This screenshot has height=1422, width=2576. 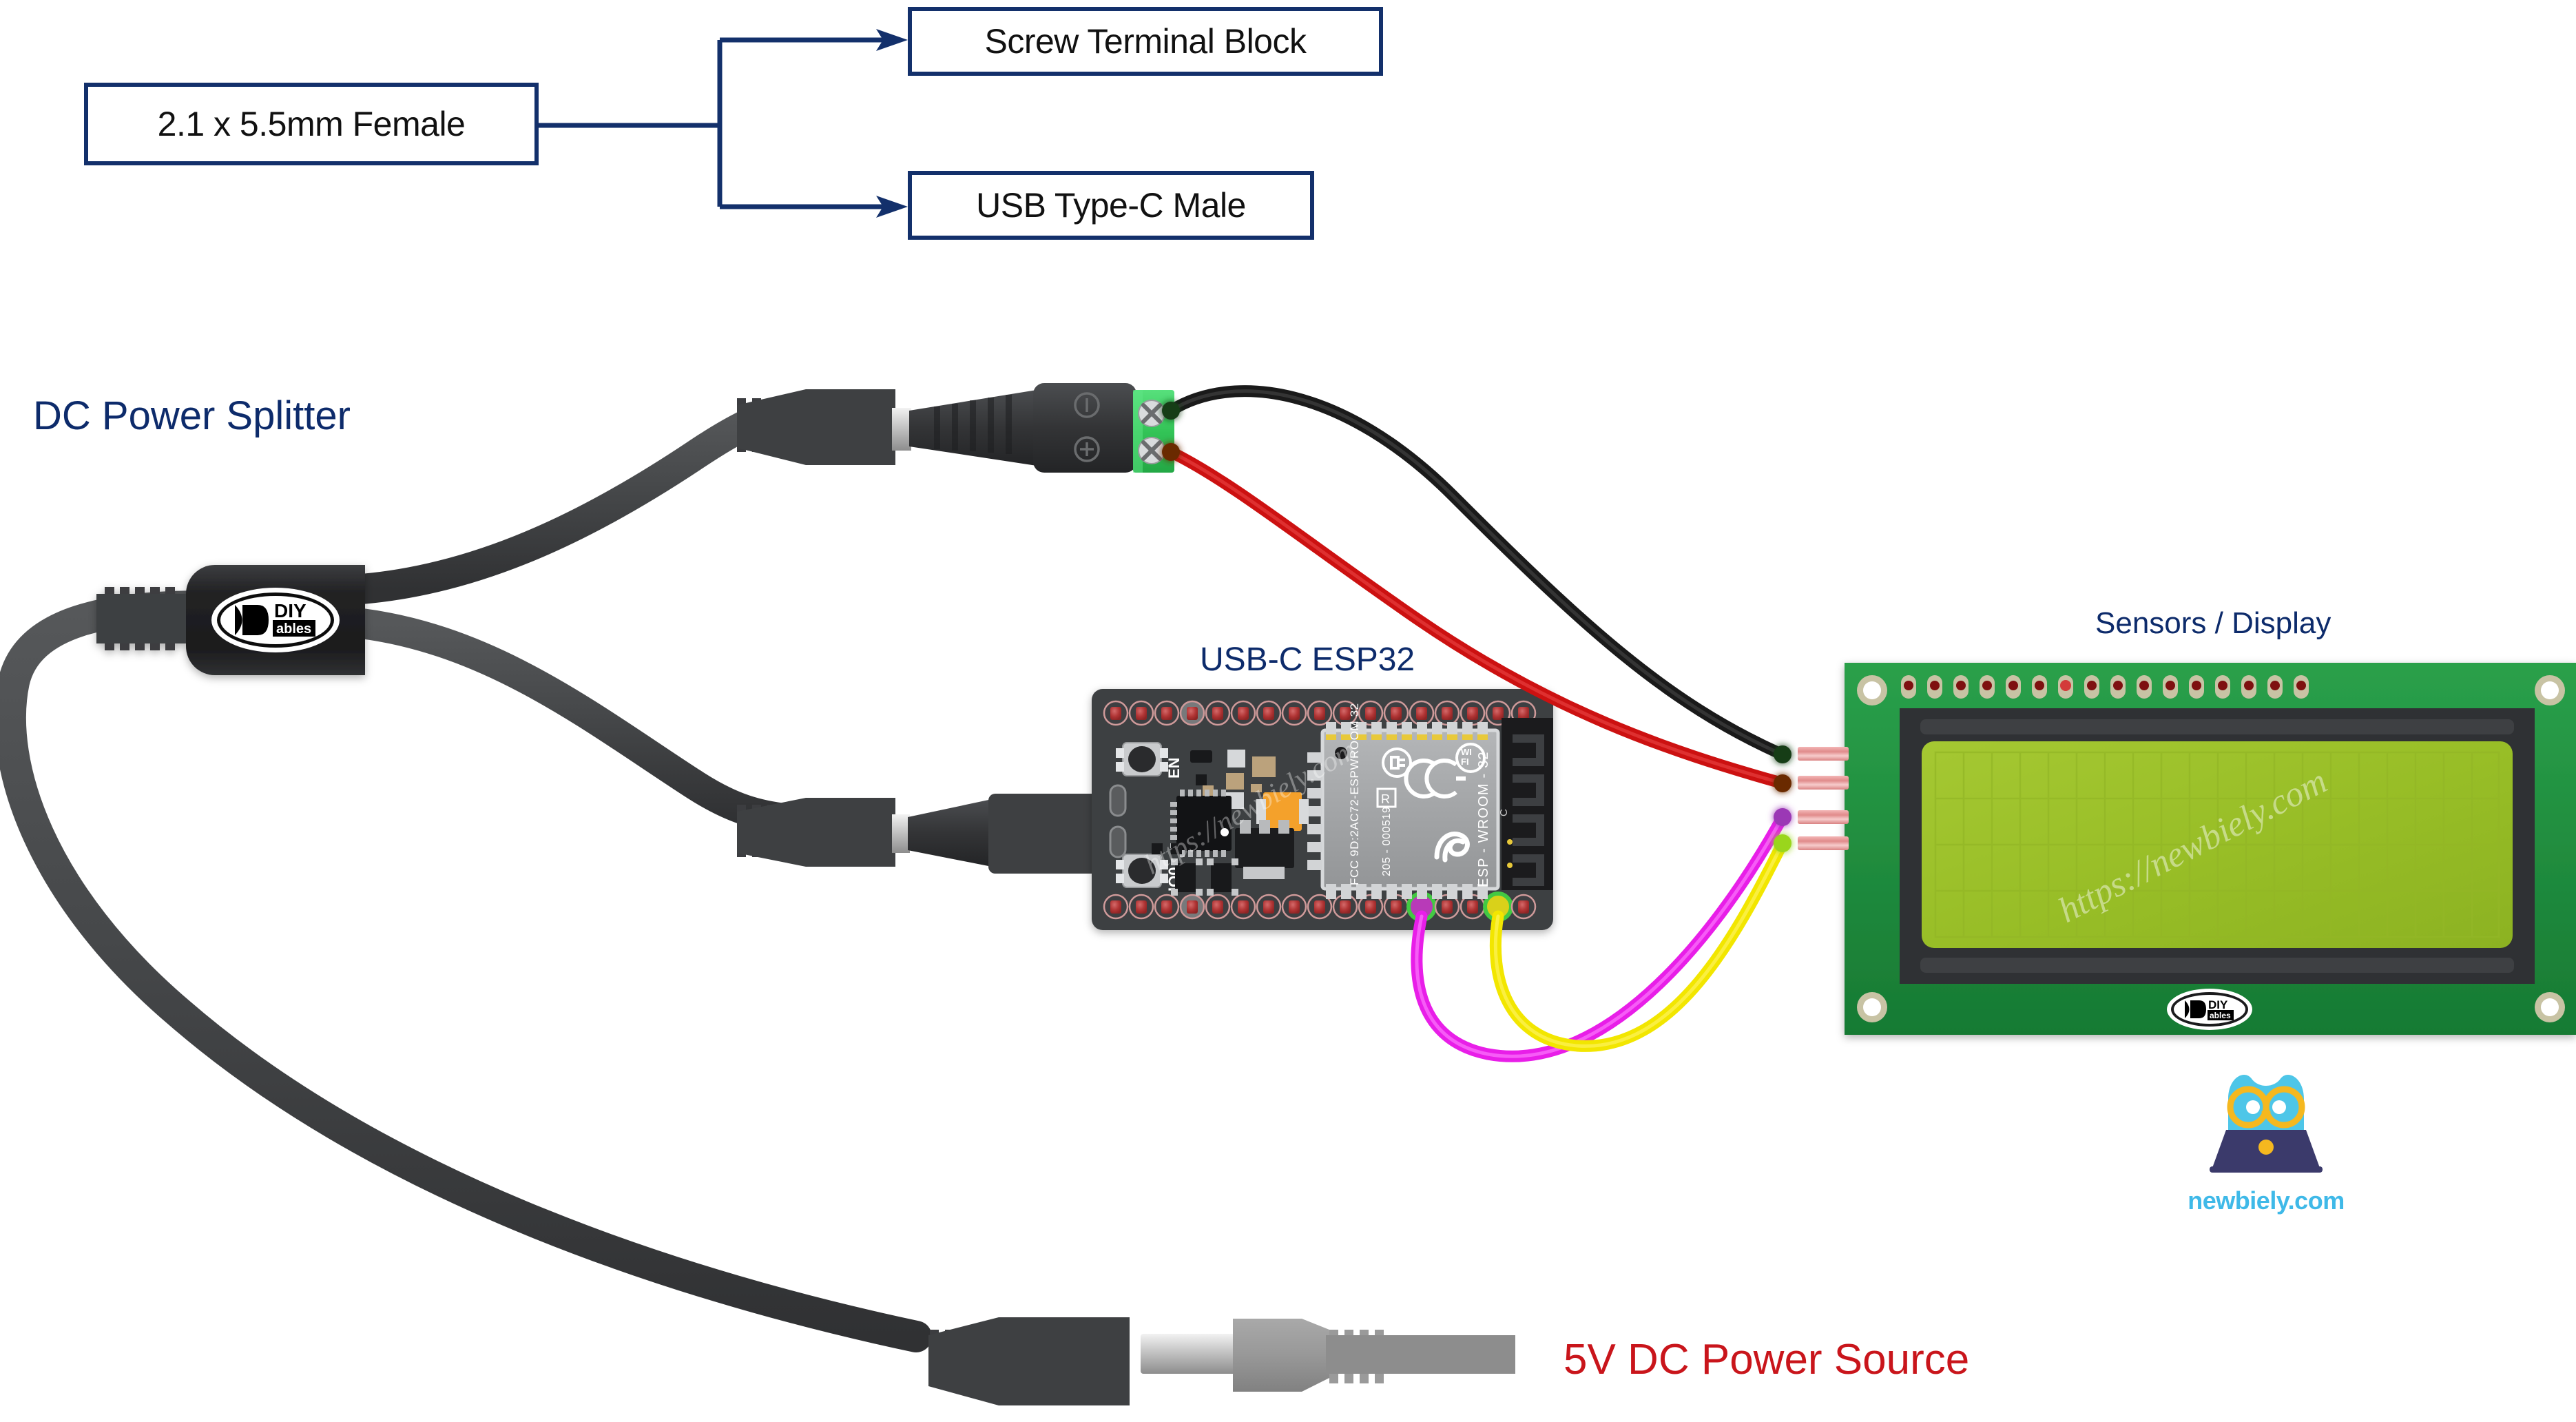 What do you see at coordinates (580, 498) in the screenshot?
I see `branch-cable-screw-terminal` at bounding box center [580, 498].